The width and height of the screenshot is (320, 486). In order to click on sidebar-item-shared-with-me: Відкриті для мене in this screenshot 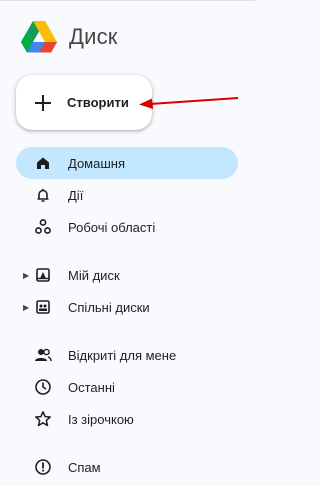, I will do `click(127, 355)`.